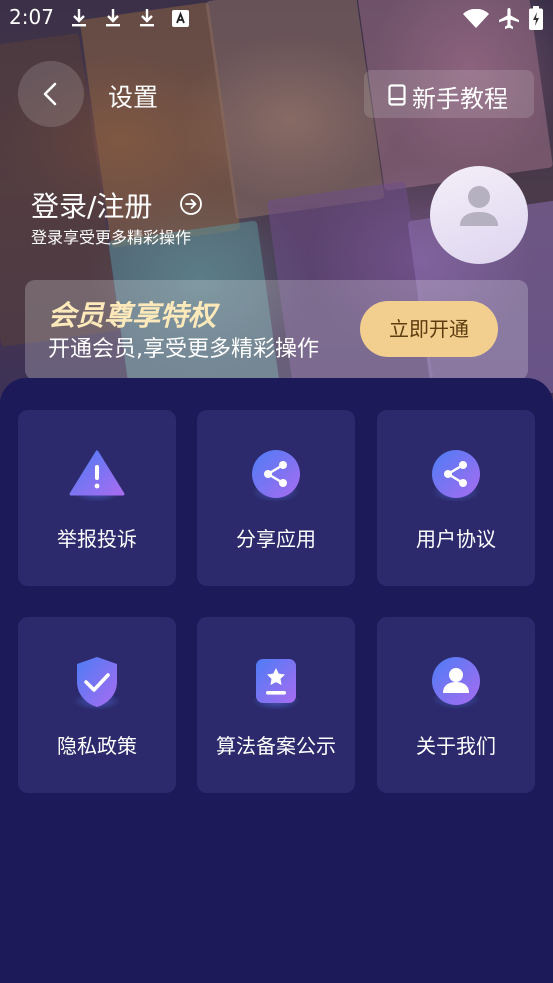 This screenshot has height=983, width=553. I want to click on menu-item-algorithm-filing: 算法备案公示, so click(276, 705).